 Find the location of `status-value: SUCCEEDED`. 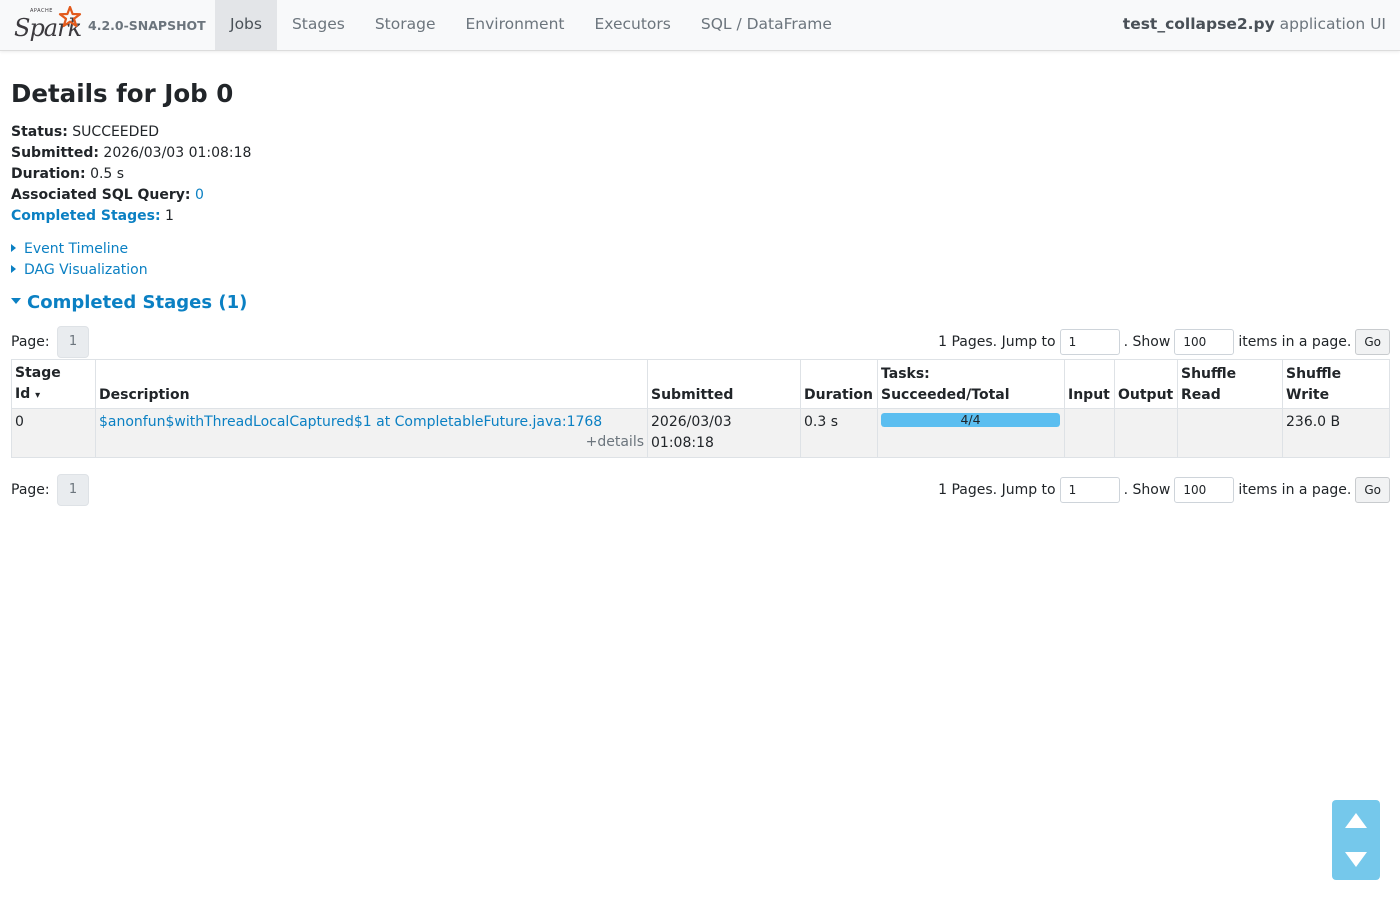

status-value: SUCCEEDED is located at coordinates (116, 132).